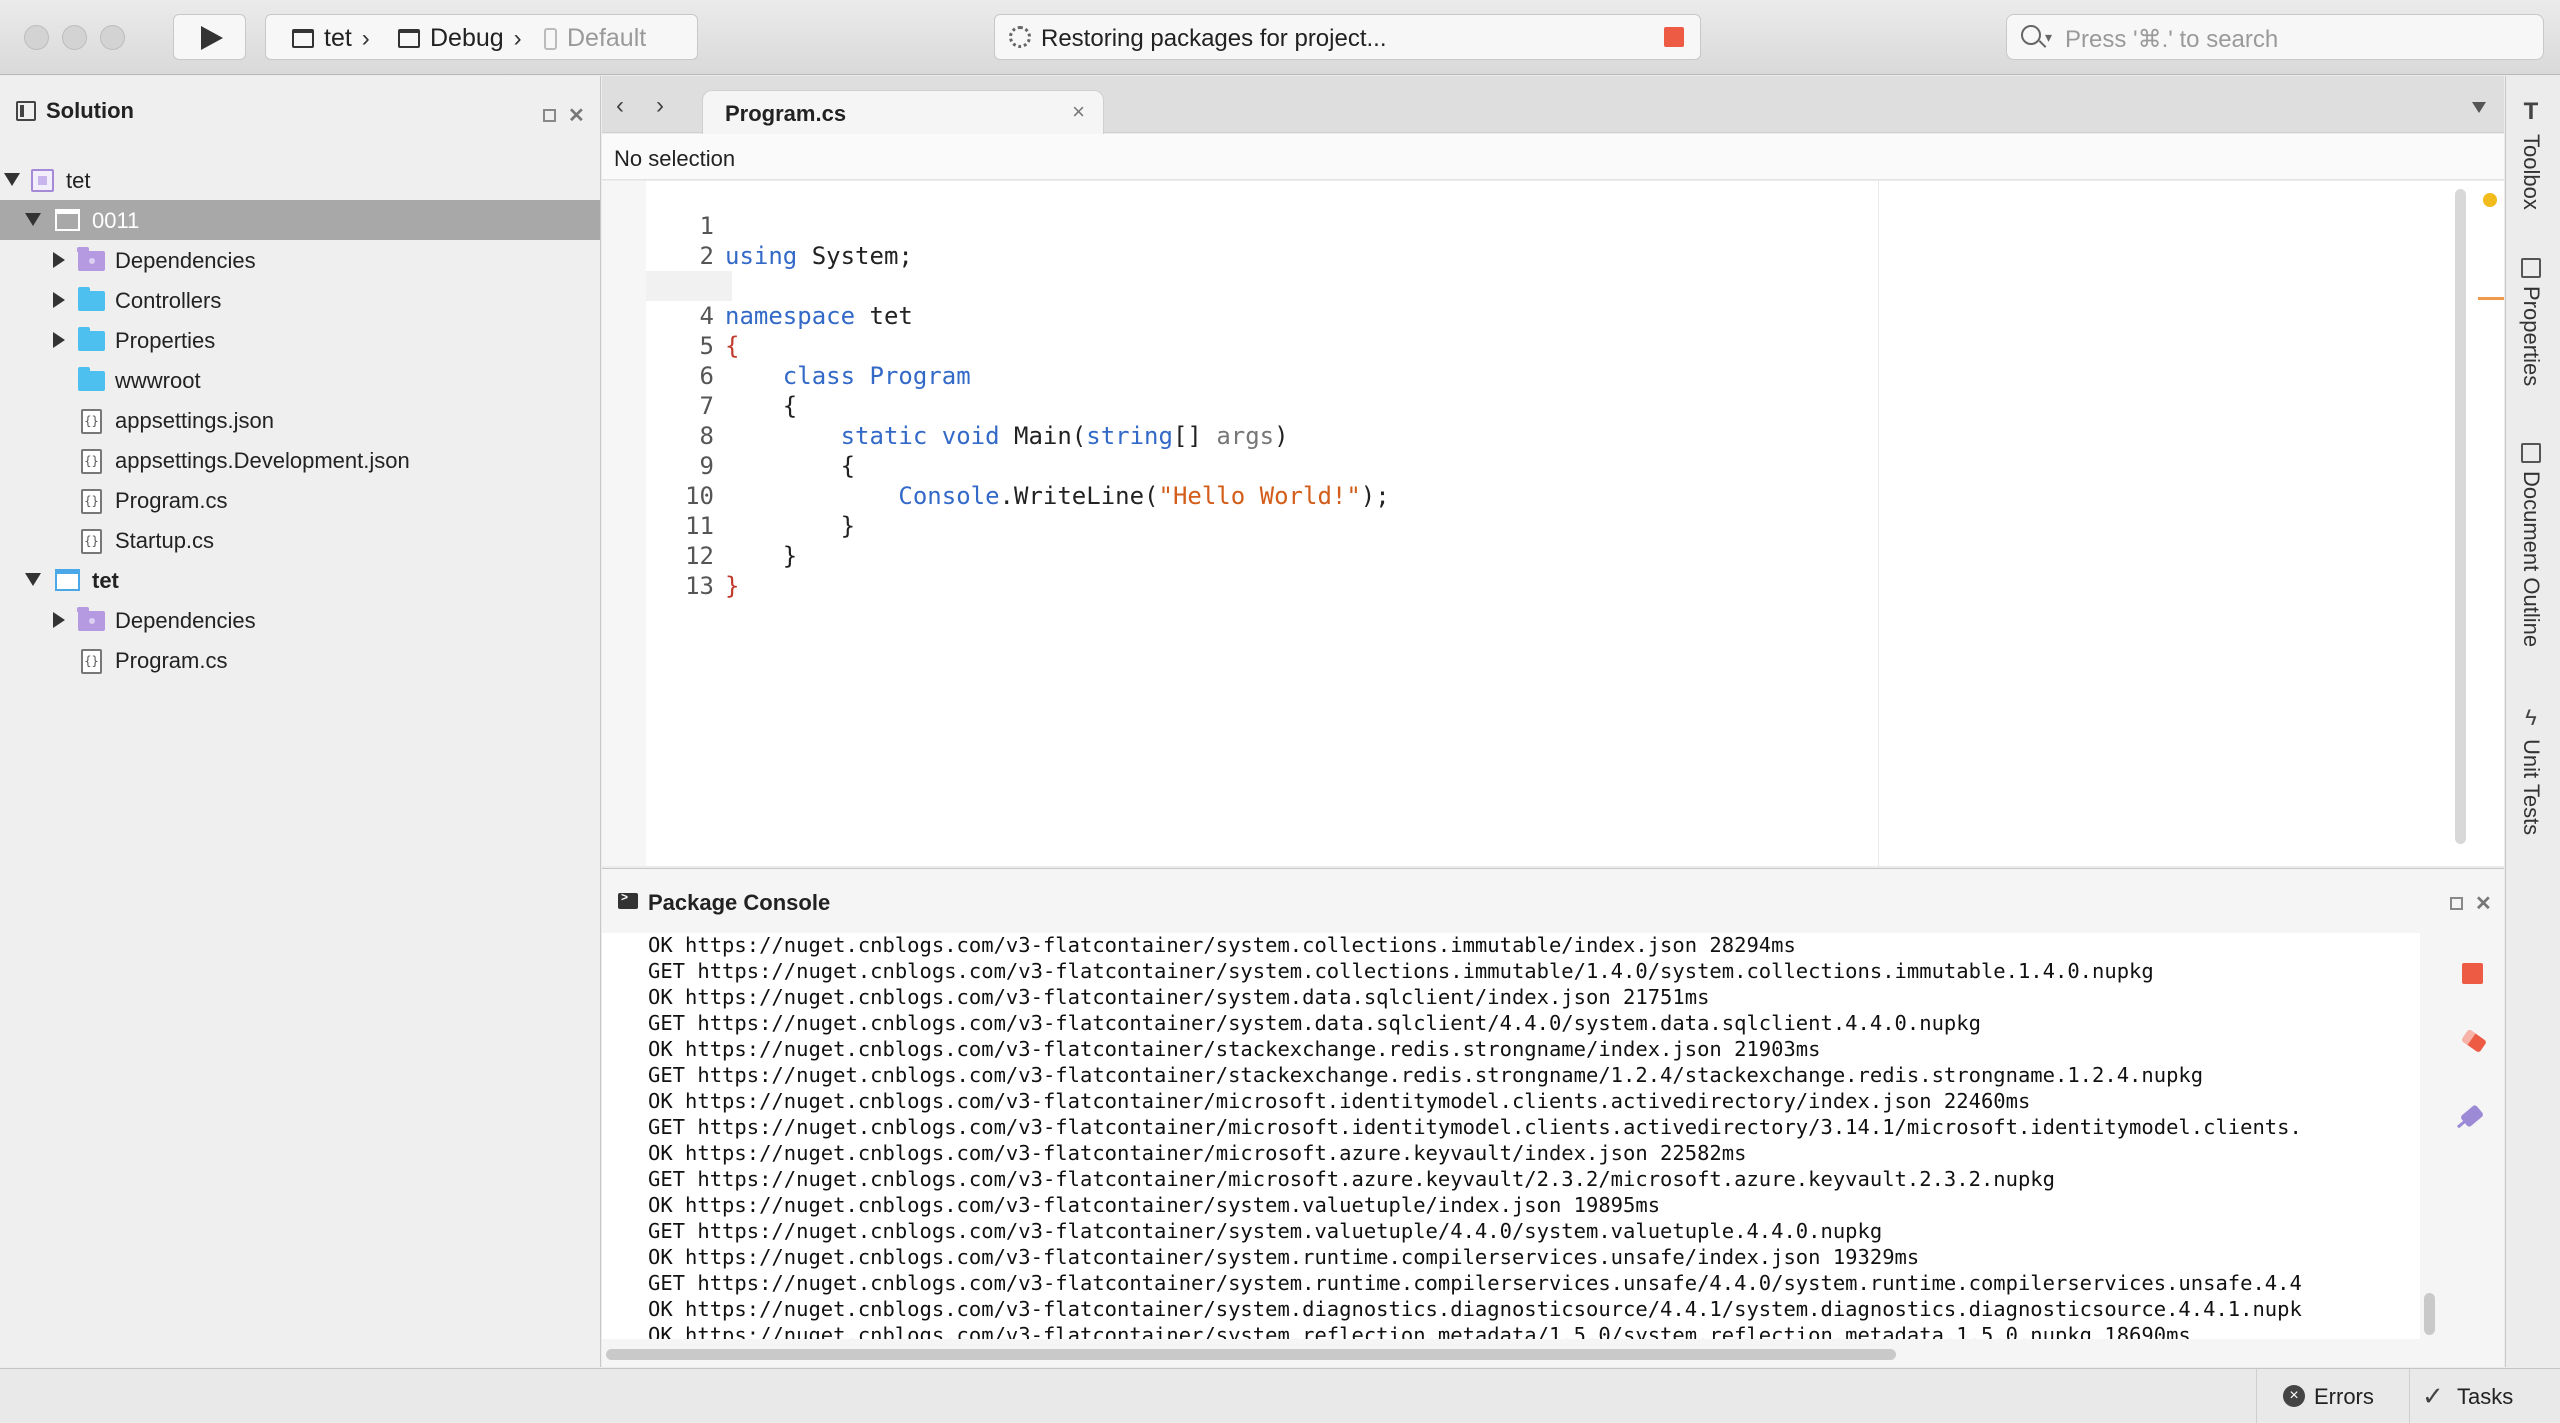 The width and height of the screenshot is (2560, 1423). Describe the element at coordinates (2275, 37) in the screenshot. I see `global-search-input: ▾ Press '⌘.' to search` at that location.